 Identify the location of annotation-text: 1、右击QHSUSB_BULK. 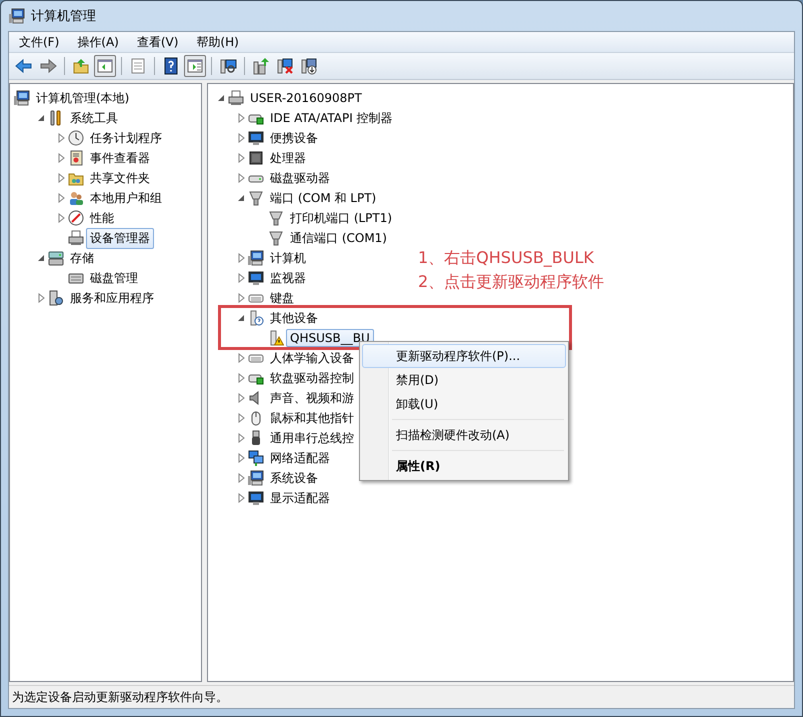
(506, 258).